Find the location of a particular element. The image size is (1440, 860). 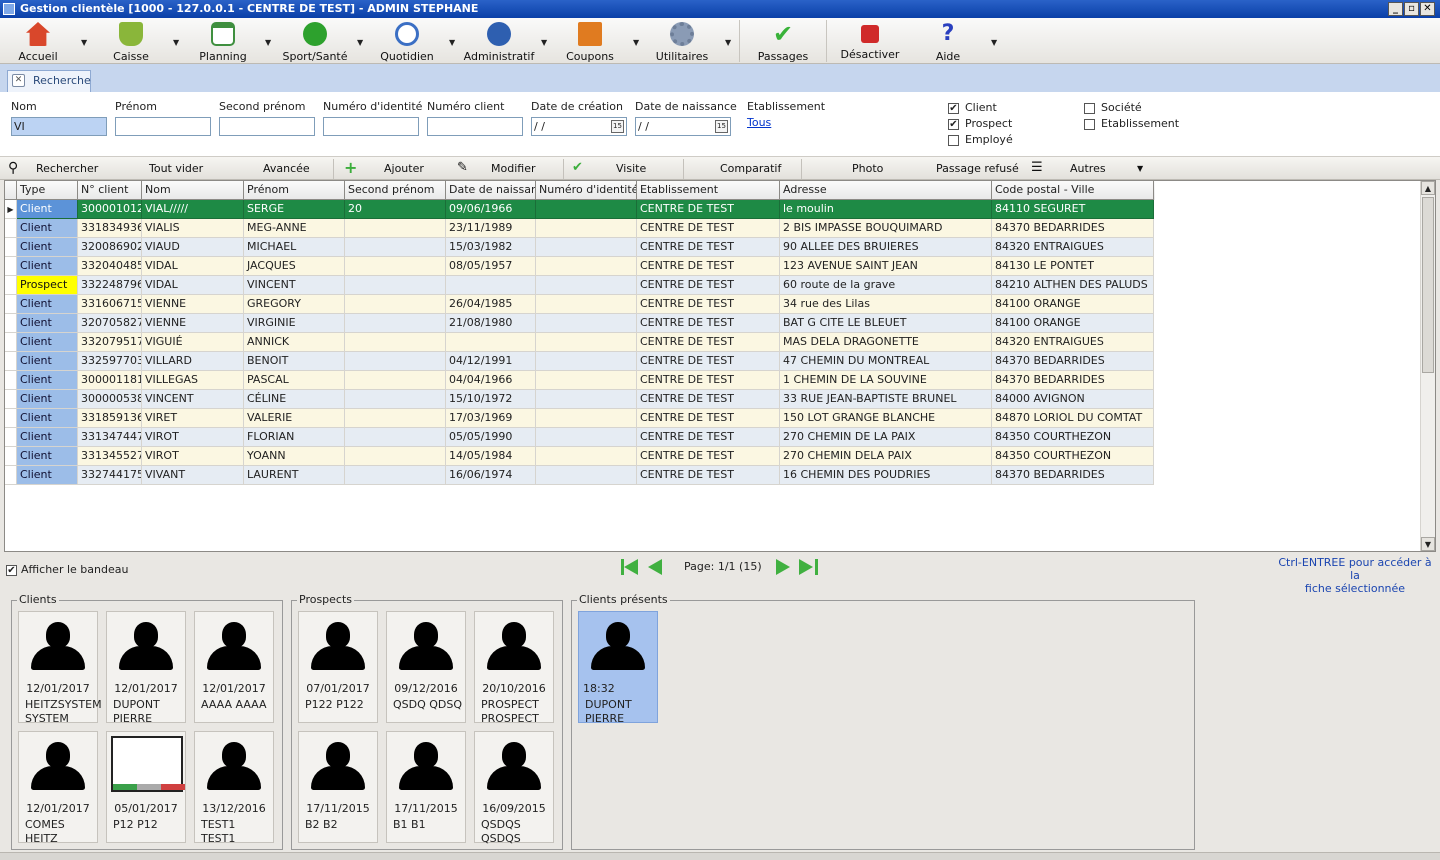

ribbon-passages-button: ✔ Passages is located at coordinates (783, 41).